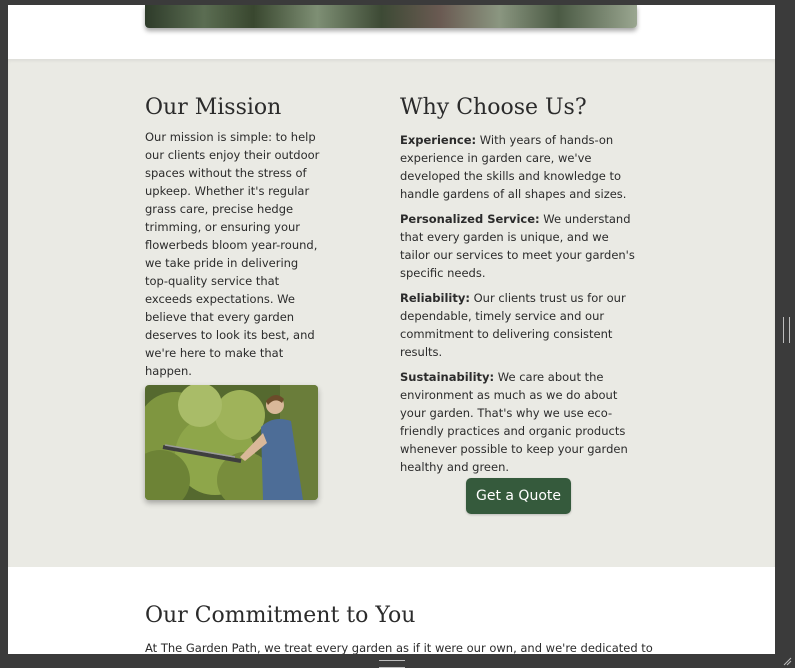 This screenshot has width=795, height=668. I want to click on get-a-quote-button: Get a Quote, so click(518, 496).